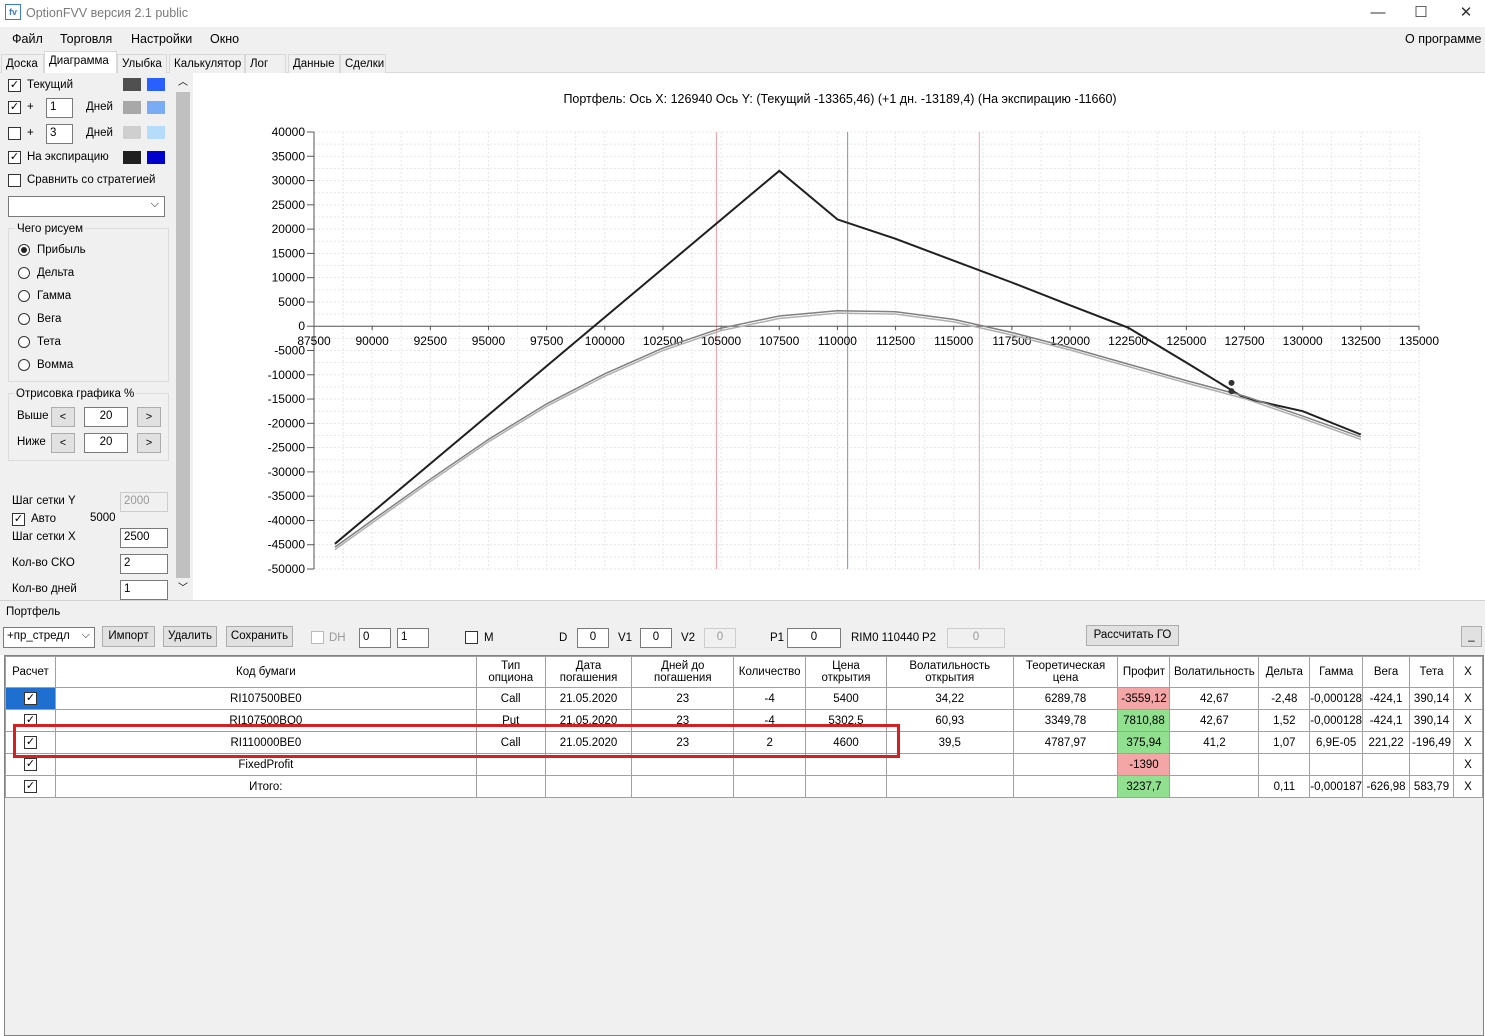 This screenshot has height=1036, width=1485. I want to click on column-header: Теоретическая цена, so click(1065, 672).